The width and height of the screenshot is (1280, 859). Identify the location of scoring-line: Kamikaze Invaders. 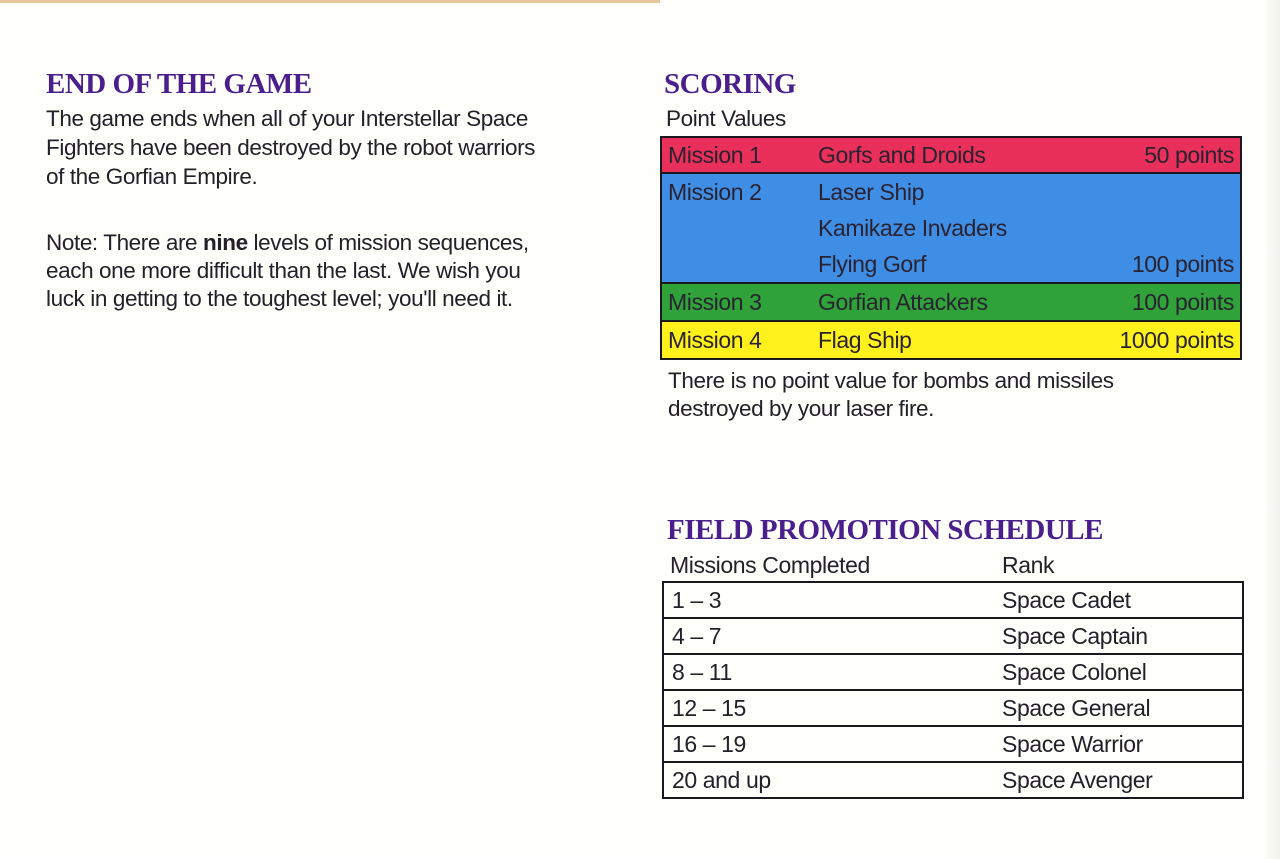
(951, 228).